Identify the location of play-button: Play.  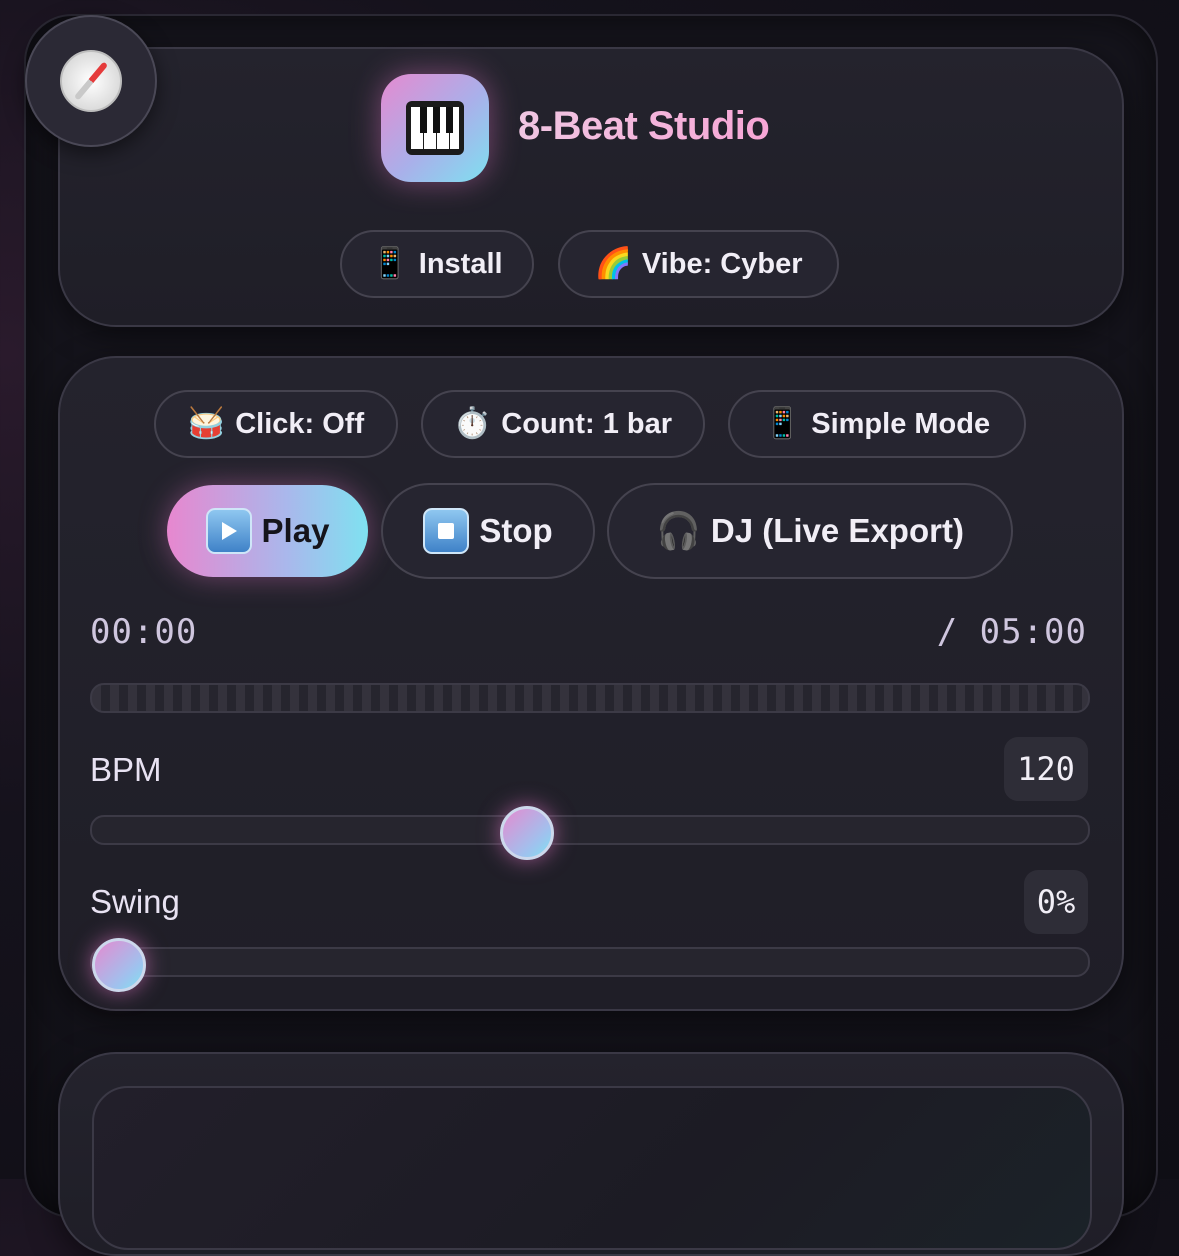
(267, 531).